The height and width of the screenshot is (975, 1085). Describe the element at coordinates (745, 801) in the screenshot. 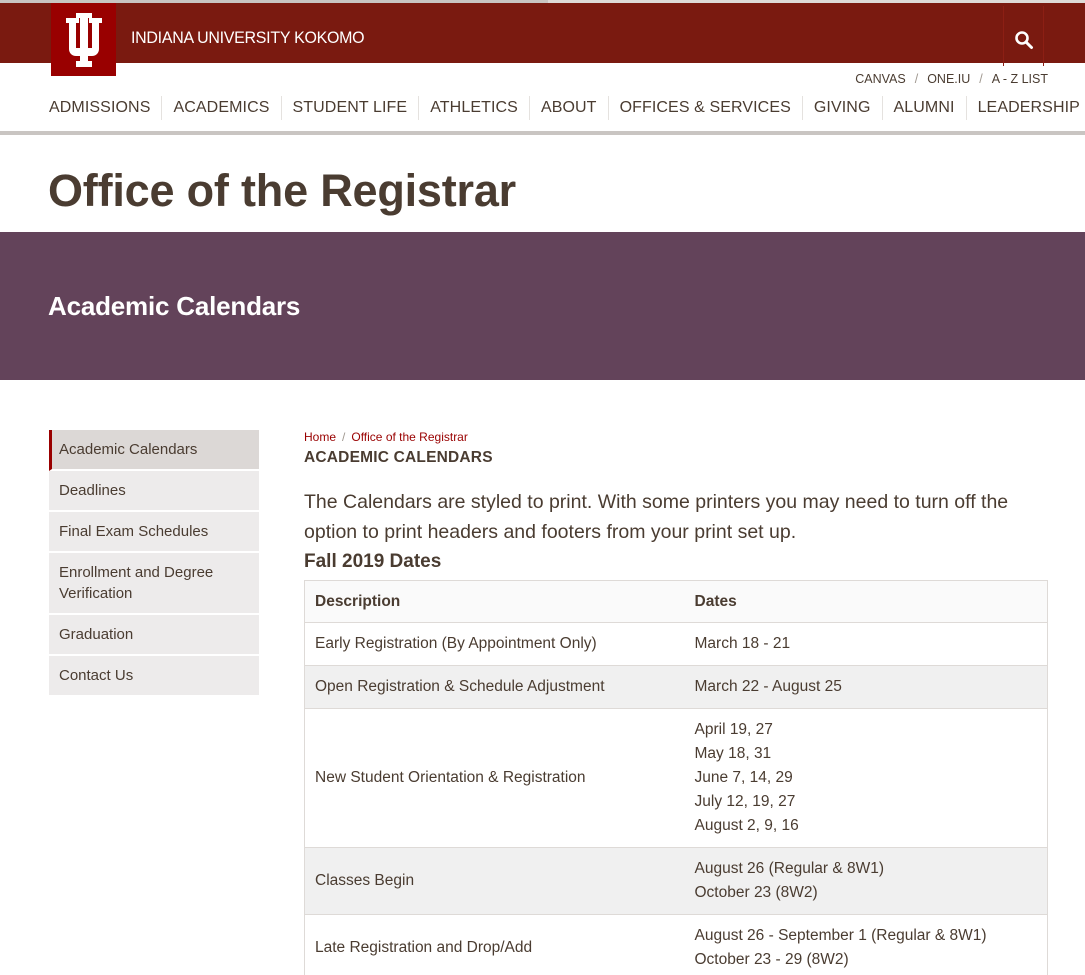

I see `date-line: July 12, 19, 27` at that location.